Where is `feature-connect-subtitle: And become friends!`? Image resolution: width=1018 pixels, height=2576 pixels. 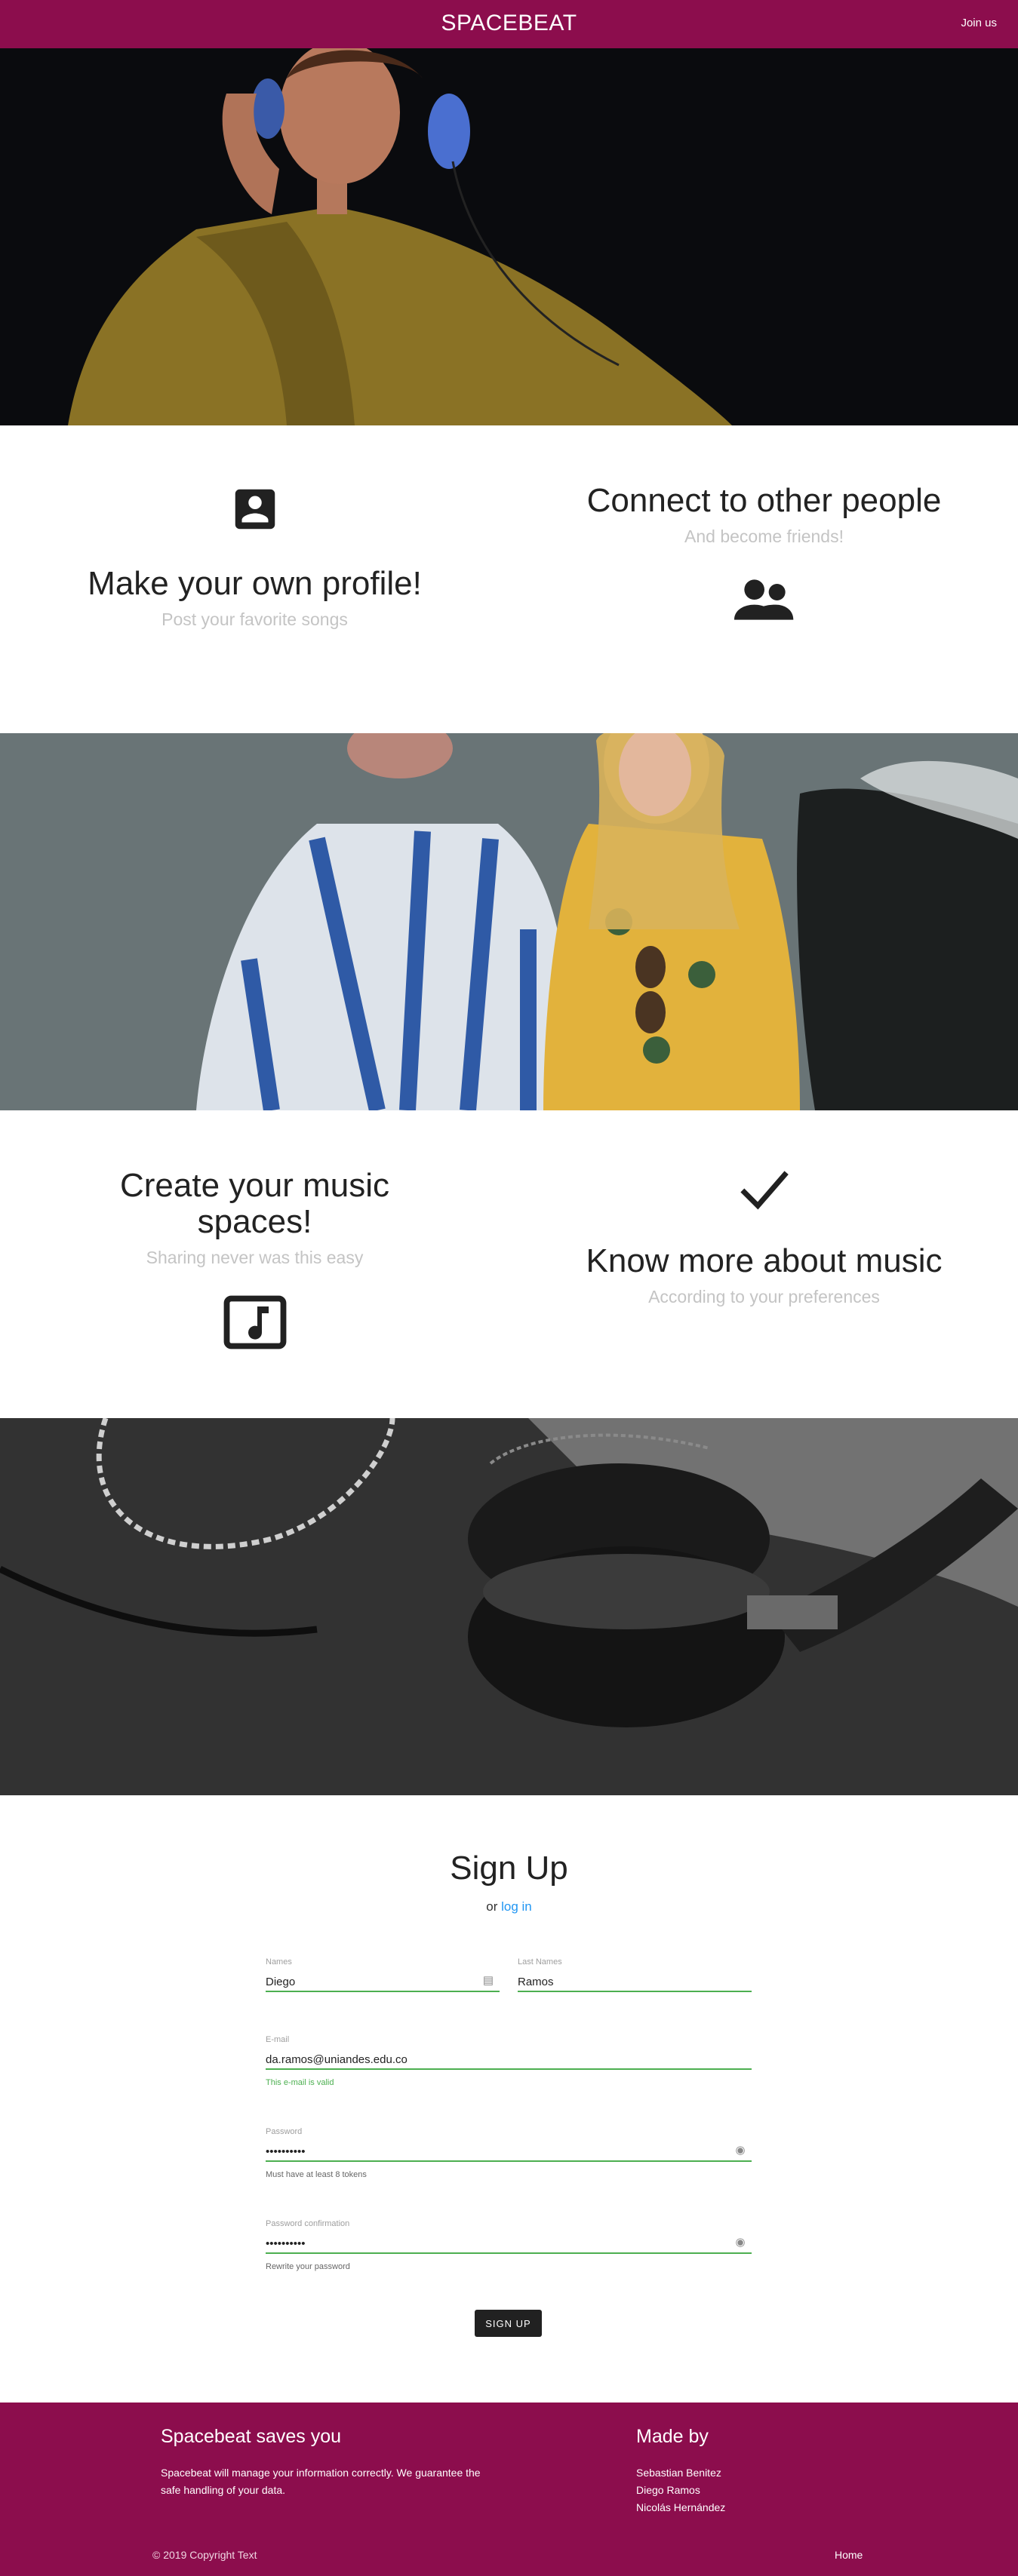 feature-connect-subtitle: And become friends! is located at coordinates (764, 536).